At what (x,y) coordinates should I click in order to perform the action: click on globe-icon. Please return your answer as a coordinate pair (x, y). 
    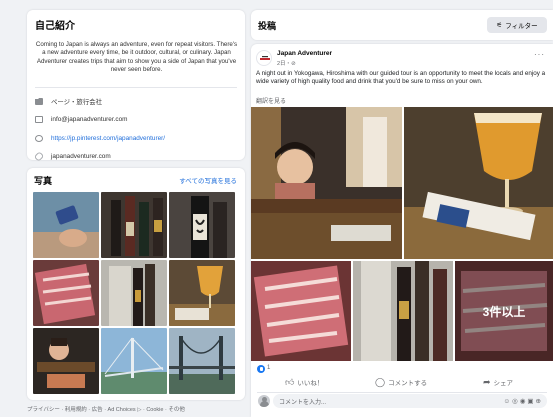
    Looking at the image, I should click on (39, 138).